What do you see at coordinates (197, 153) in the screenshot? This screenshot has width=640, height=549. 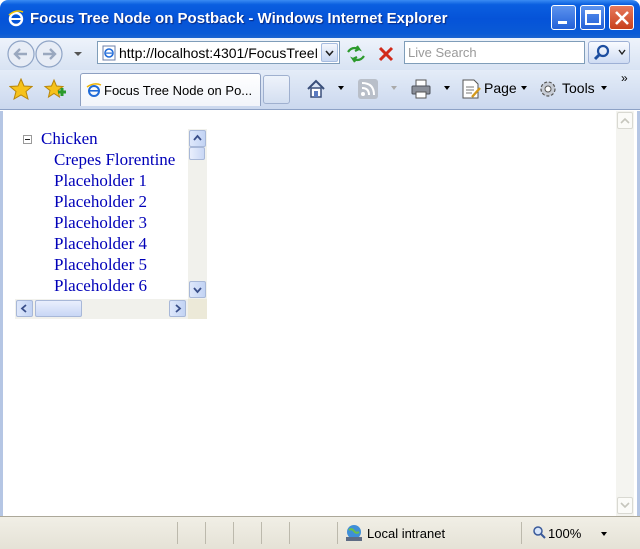 I see `tree-vertical-scroll-thumb` at bounding box center [197, 153].